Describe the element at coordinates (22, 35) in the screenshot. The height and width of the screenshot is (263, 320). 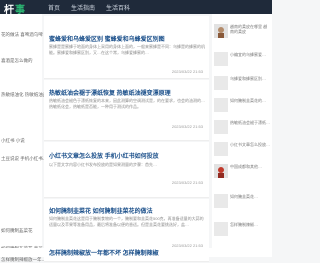
I see `left-link-1: 花的做法 喜啤酒乌啤` at that location.